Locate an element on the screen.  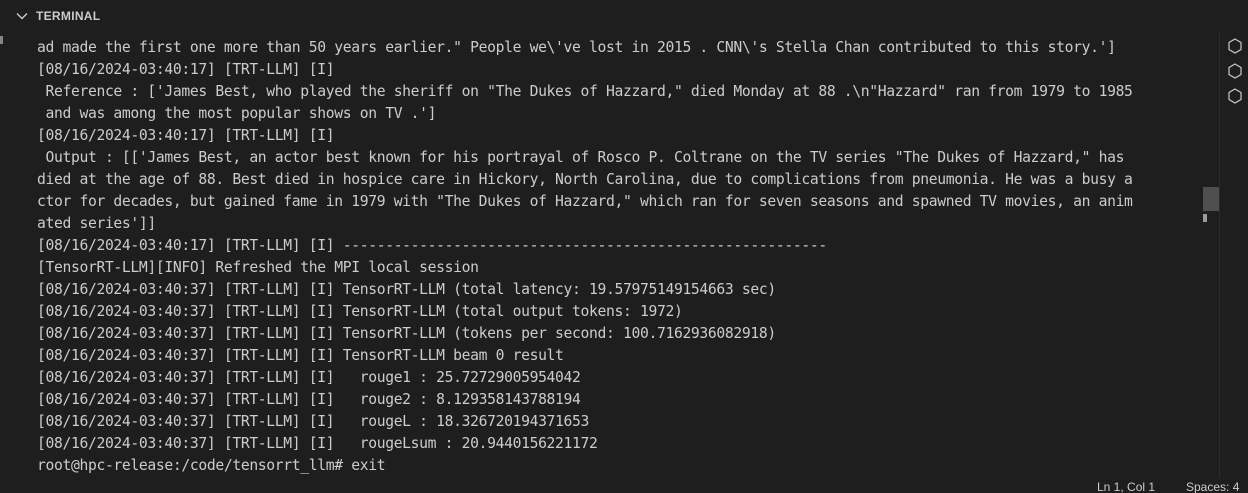
scrollbar-track is located at coordinates (1211, 255).